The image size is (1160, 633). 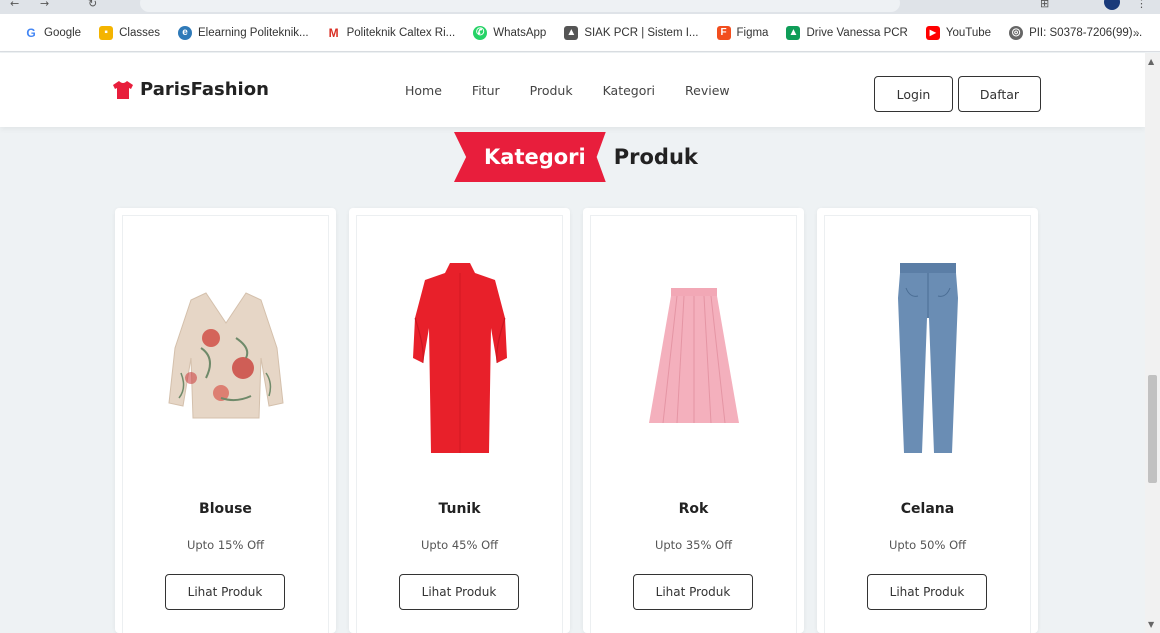 I want to click on whatsapp-icon: ✆, so click(x=480, y=32).